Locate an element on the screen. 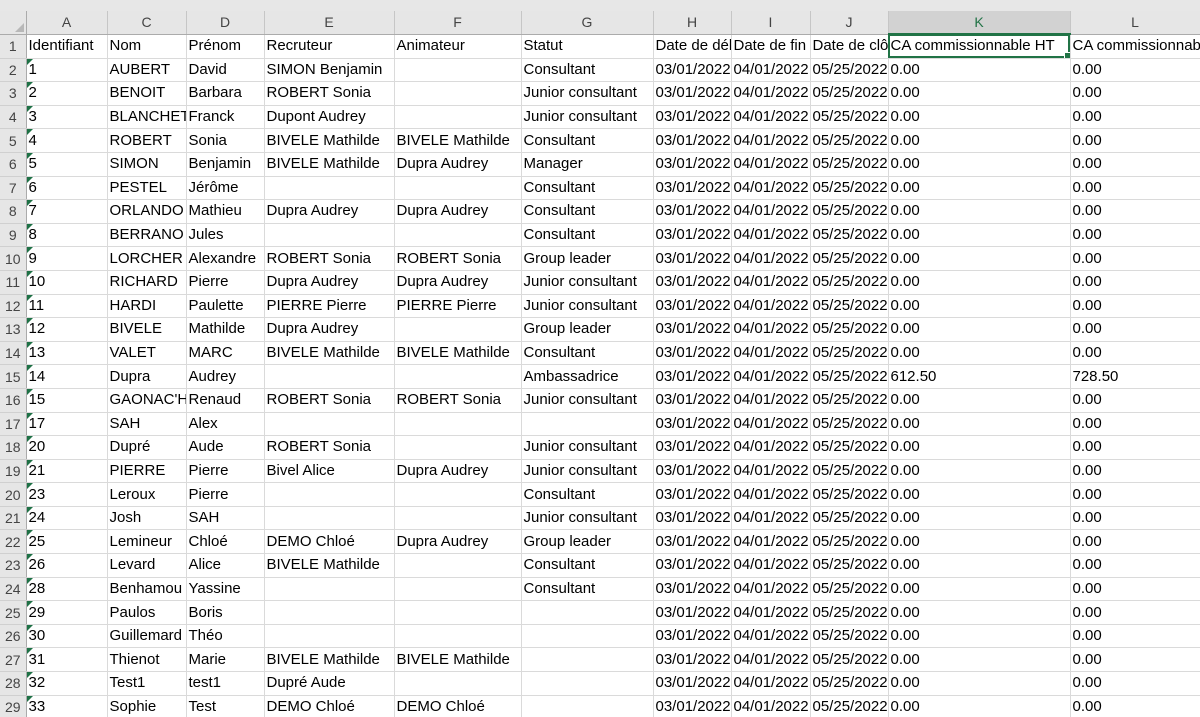 This screenshot has width=1200, height=717. cell-f: DEMO Chloé is located at coordinates (458, 706).